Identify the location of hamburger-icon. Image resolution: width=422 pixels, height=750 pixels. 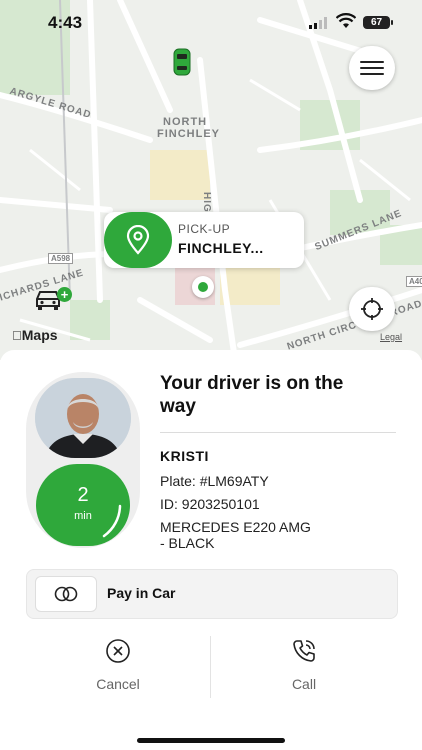
(372, 68).